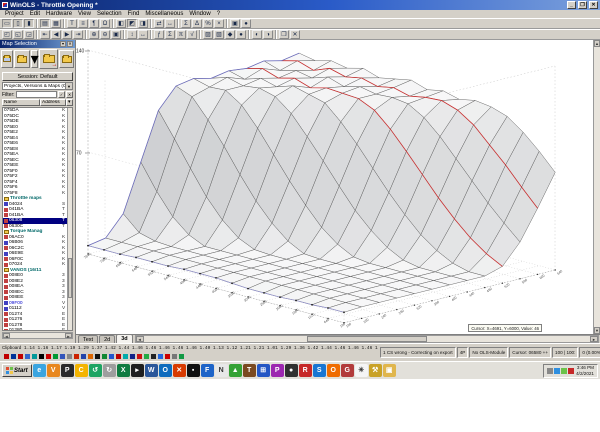  What do you see at coordinates (333, 370) in the screenshot?
I see `taskbar-orange-app-icon: O` at bounding box center [333, 370].